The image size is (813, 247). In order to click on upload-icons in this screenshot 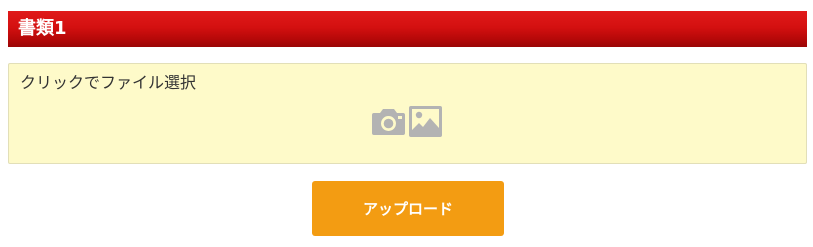, I will do `click(407, 121)`.